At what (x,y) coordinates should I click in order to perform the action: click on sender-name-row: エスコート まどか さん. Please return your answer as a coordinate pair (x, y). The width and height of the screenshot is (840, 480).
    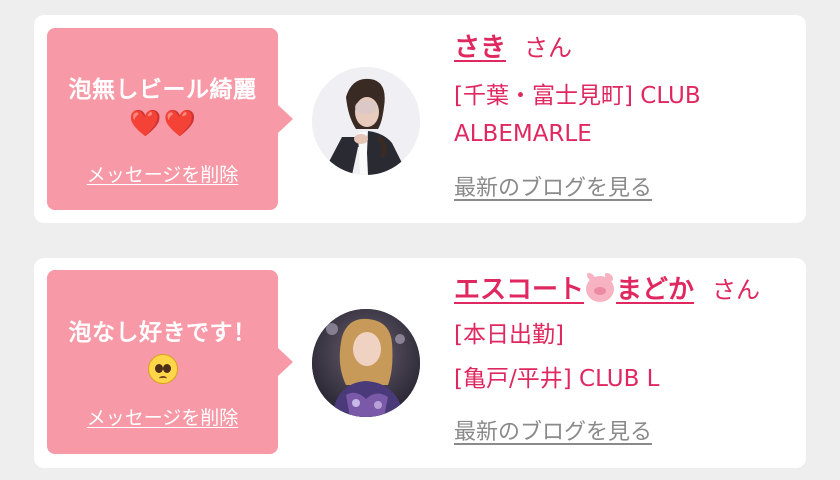
    Looking at the image, I should click on (607, 290).